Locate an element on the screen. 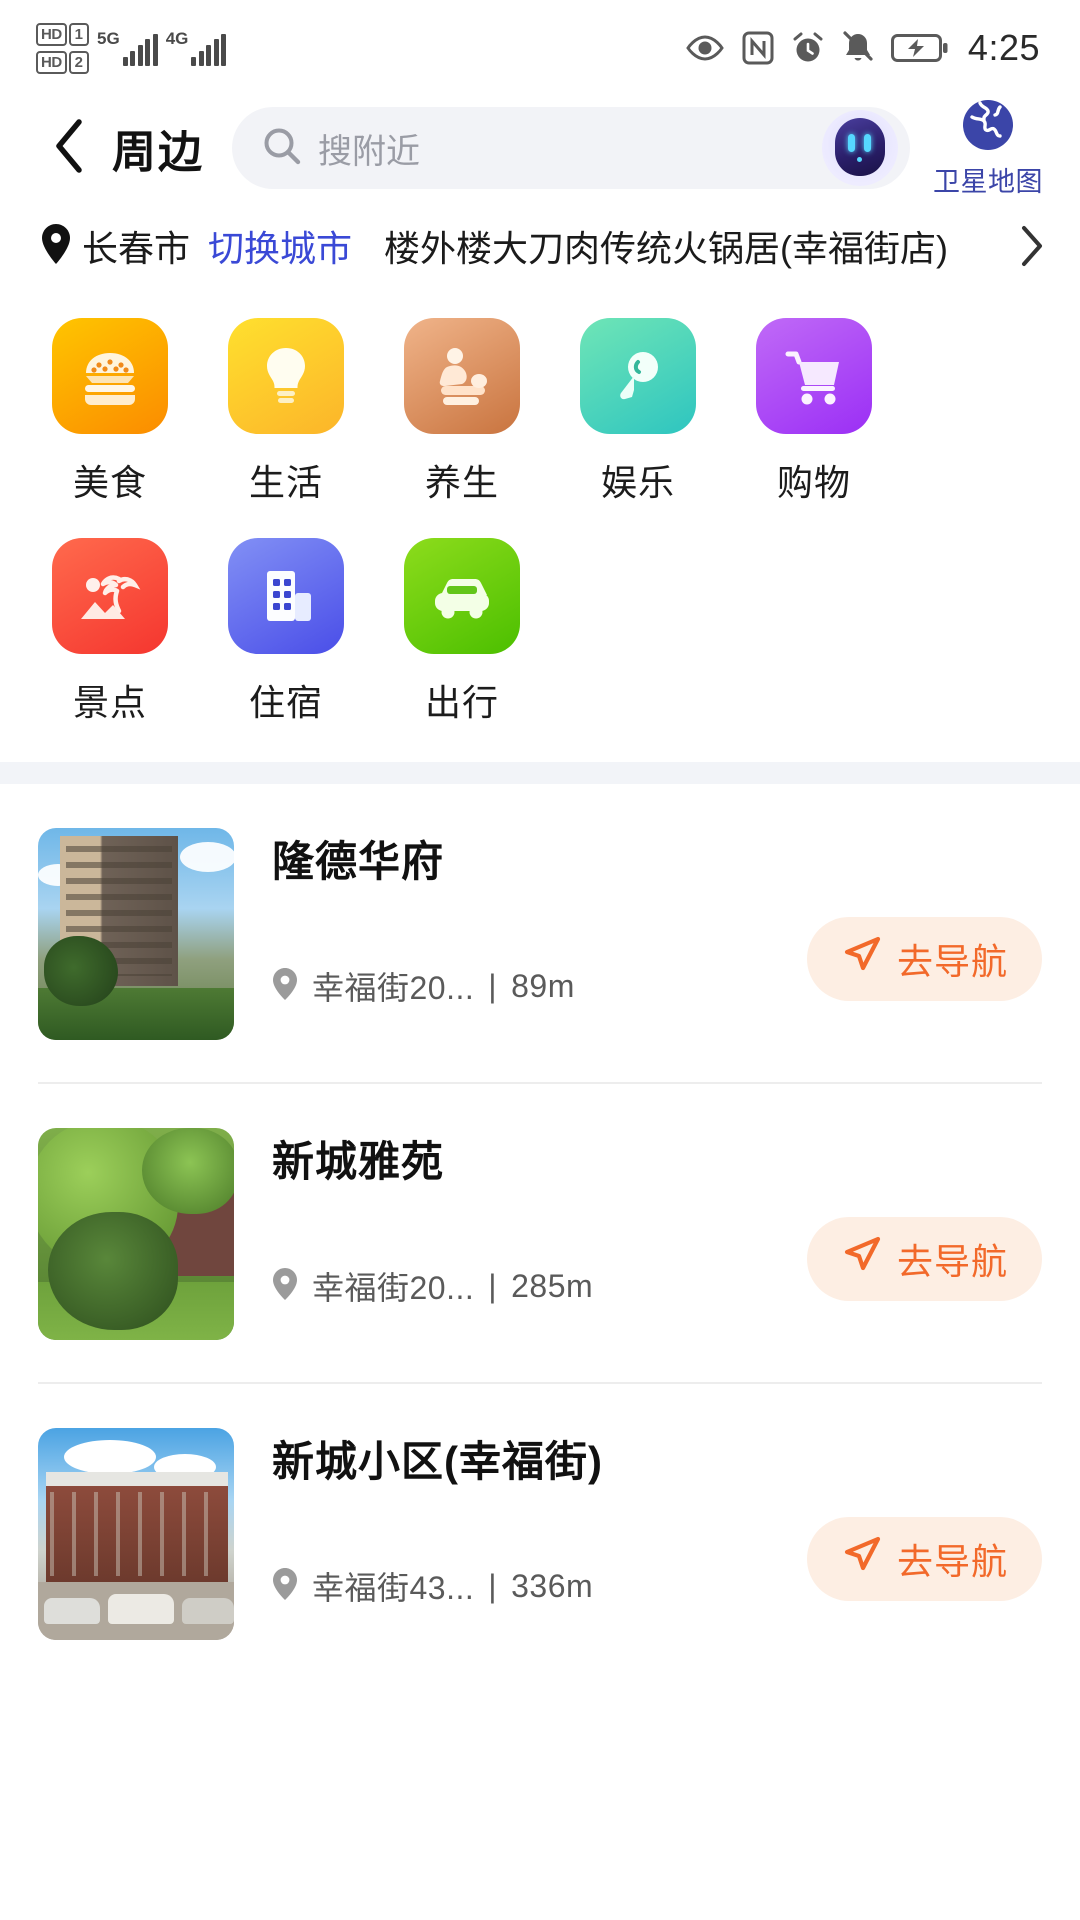 Image resolution: width=1080 pixels, height=1920 pixels. category-item-transport: 出行 is located at coordinates (462, 632).